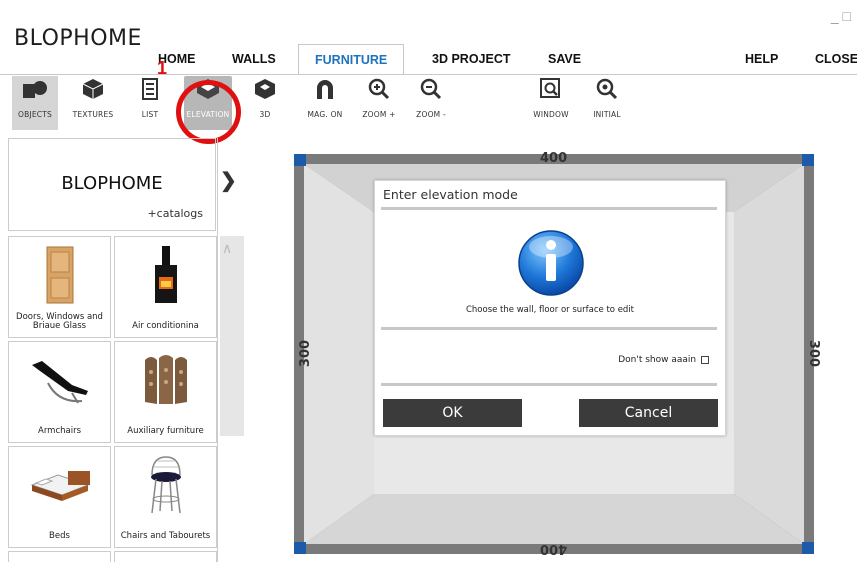 The width and height of the screenshot is (857, 562). I want to click on textures-label: TEXTURES, so click(93, 114).